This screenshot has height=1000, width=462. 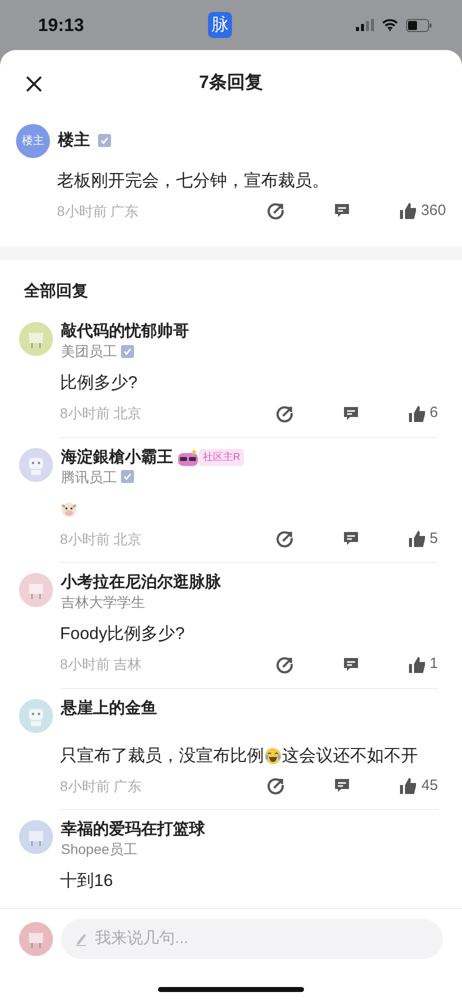 I want to click on author-name: 悬崖上的金鱼, so click(x=109, y=708).